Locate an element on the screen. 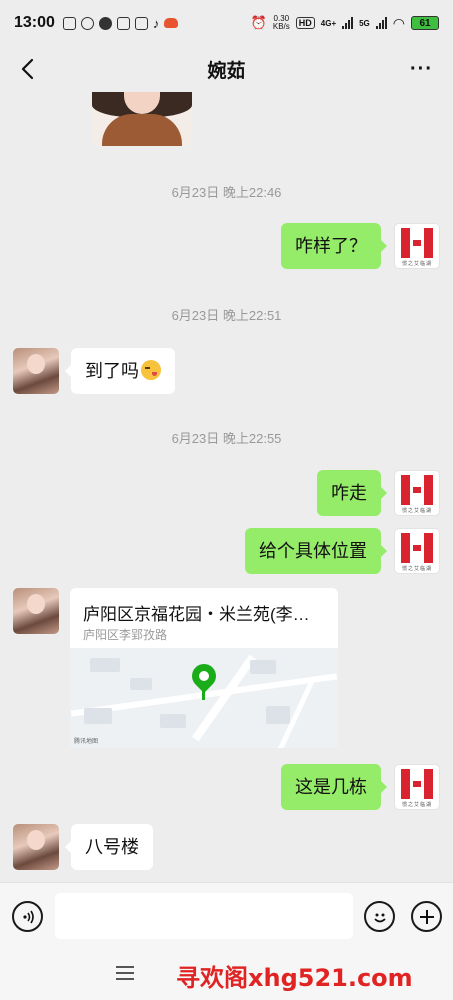 Image resolution: width=453 pixels, height=1000 pixels. timestamp: 6月23日 晚上22:46 is located at coordinates (226, 192).